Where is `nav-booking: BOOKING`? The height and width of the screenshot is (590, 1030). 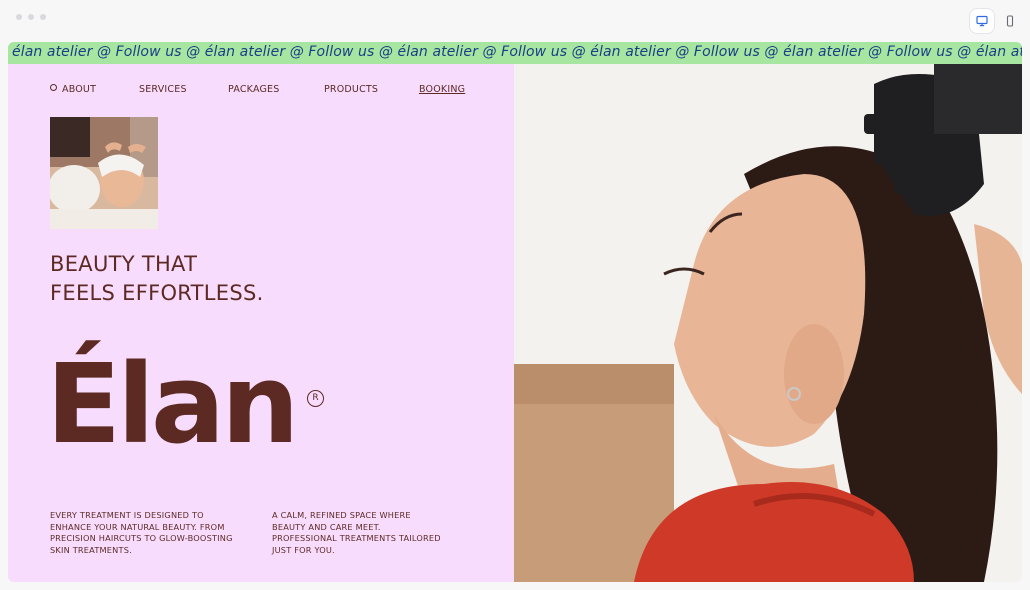
nav-booking: BOOKING is located at coordinates (442, 89).